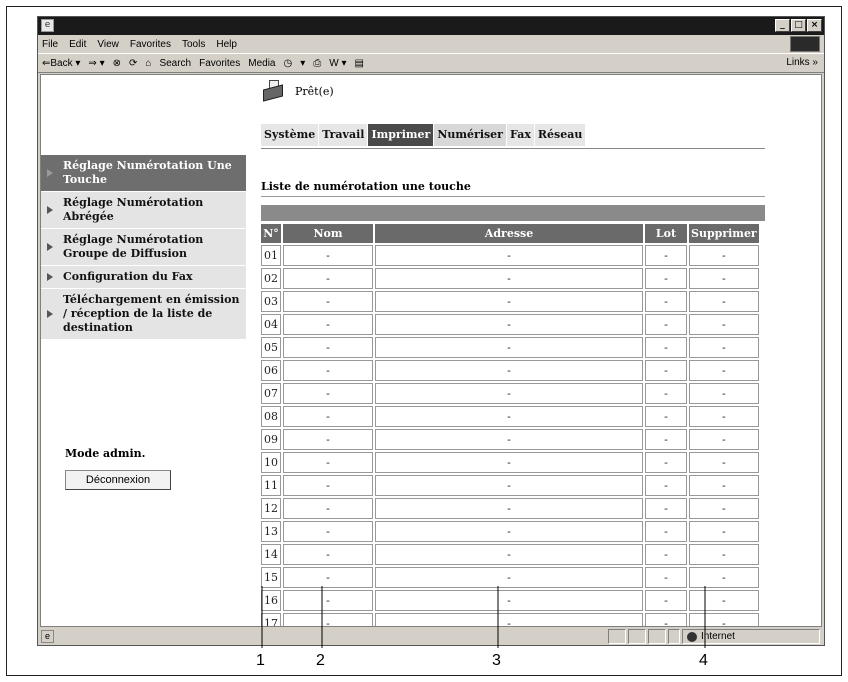  Describe the element at coordinates (510, 600) in the screenshot. I see `table-row: 16- - - -` at that location.